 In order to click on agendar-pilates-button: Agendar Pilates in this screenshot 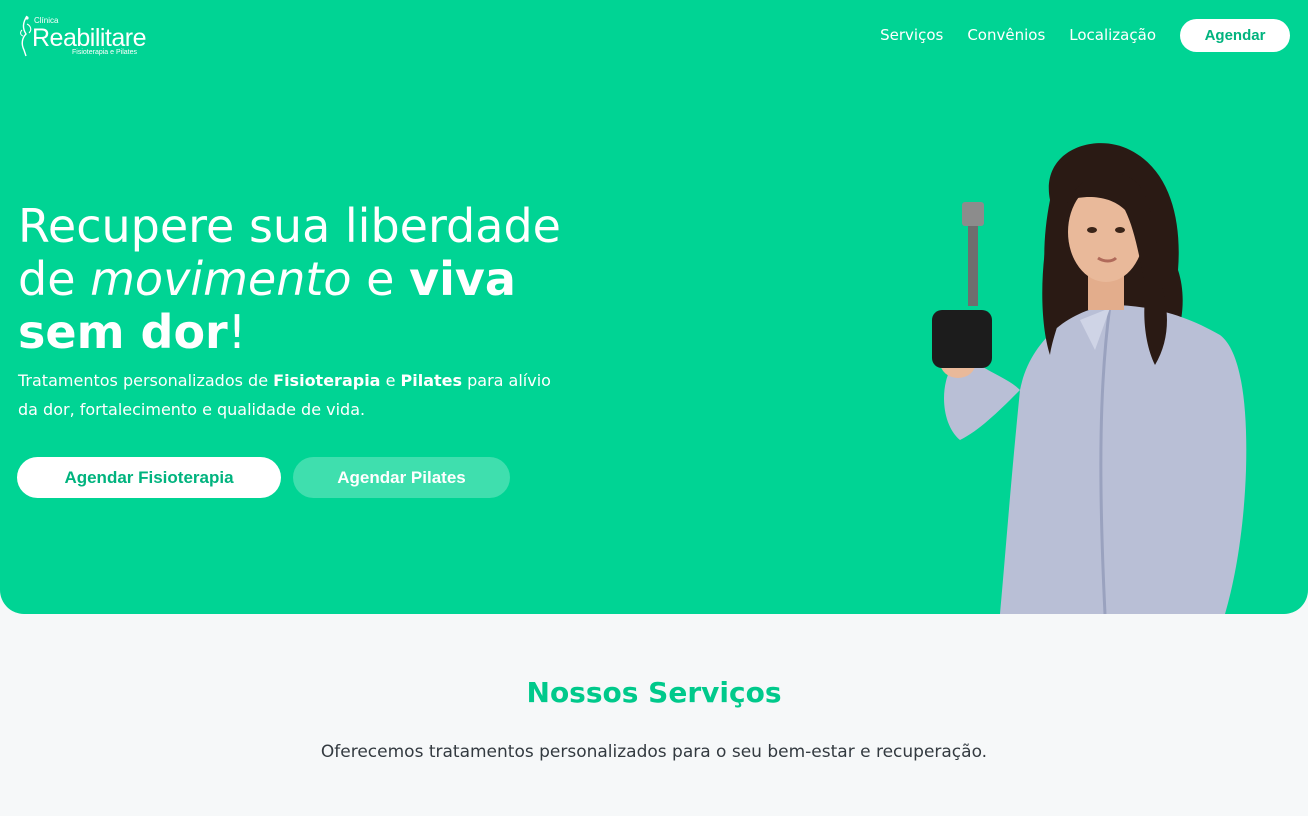, I will do `click(401, 477)`.